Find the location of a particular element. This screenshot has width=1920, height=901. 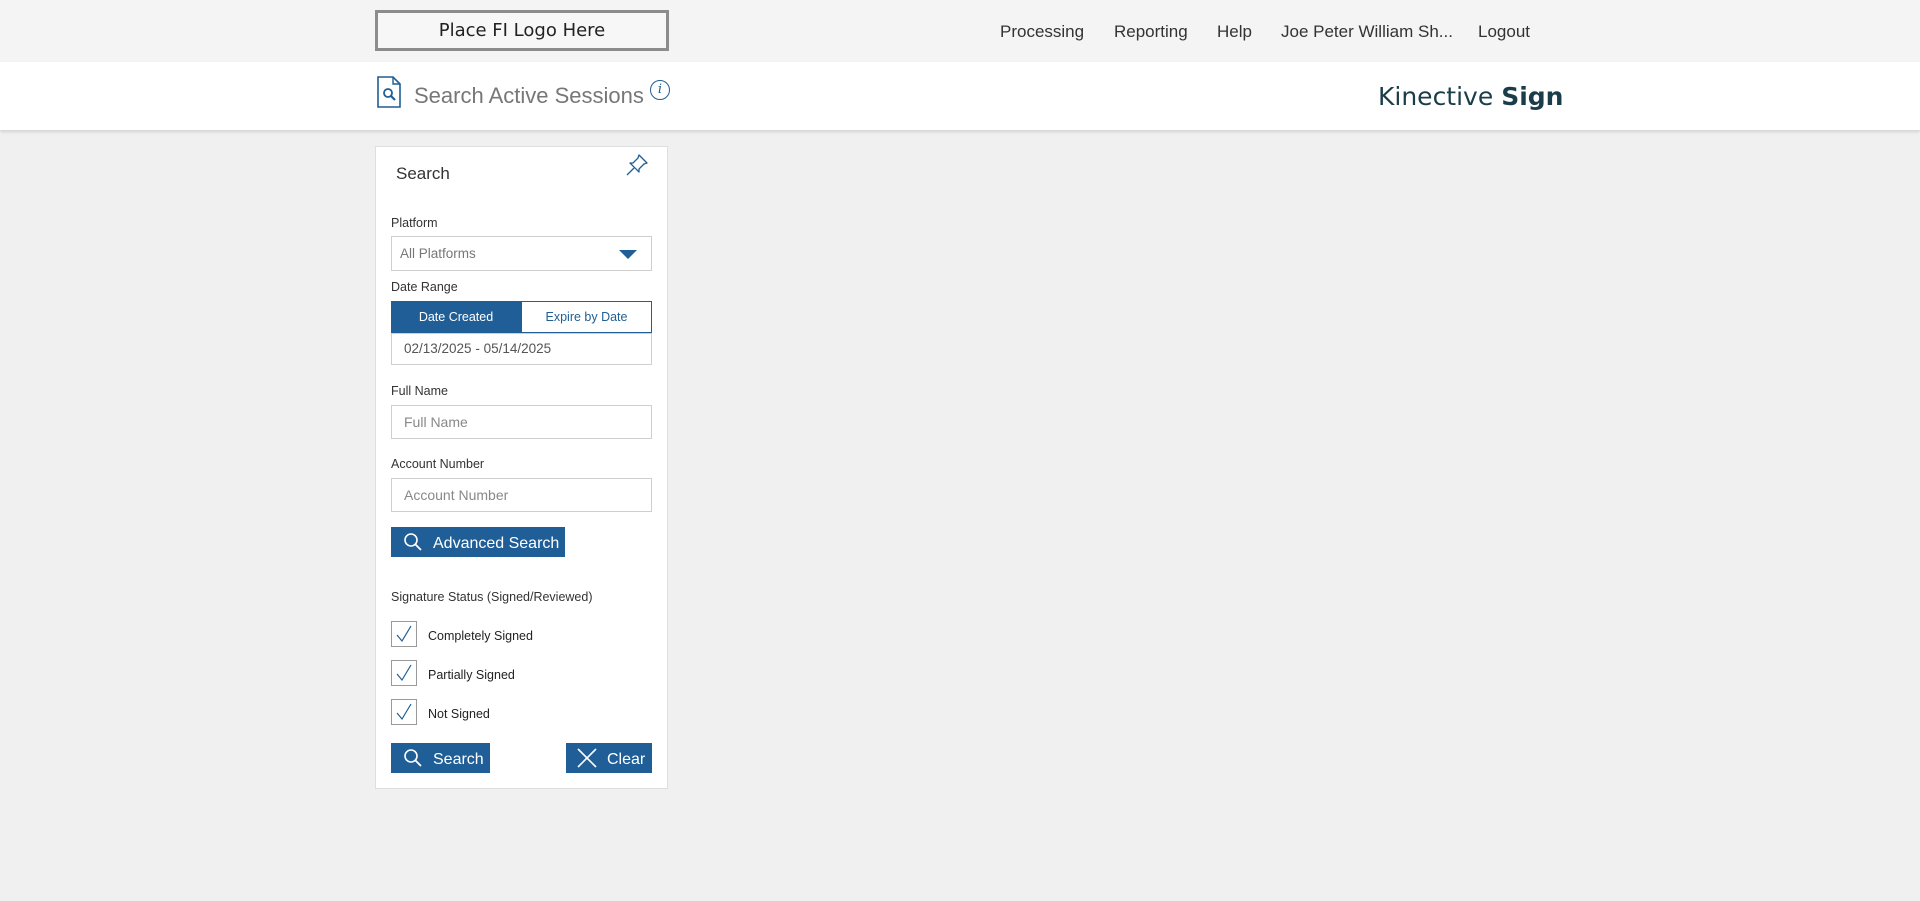

search-button: Search is located at coordinates (440, 758).